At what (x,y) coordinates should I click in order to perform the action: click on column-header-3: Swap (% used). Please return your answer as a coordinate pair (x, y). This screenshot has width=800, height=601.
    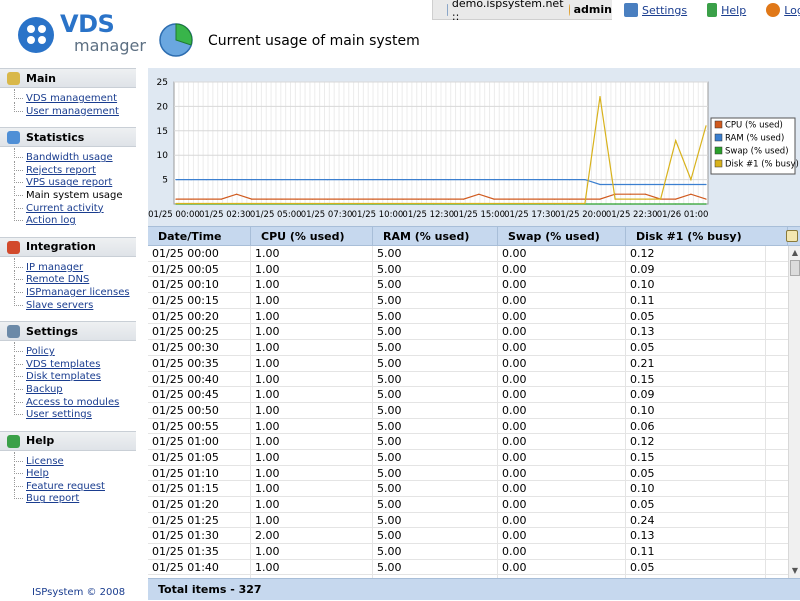
    Looking at the image, I should click on (562, 236).